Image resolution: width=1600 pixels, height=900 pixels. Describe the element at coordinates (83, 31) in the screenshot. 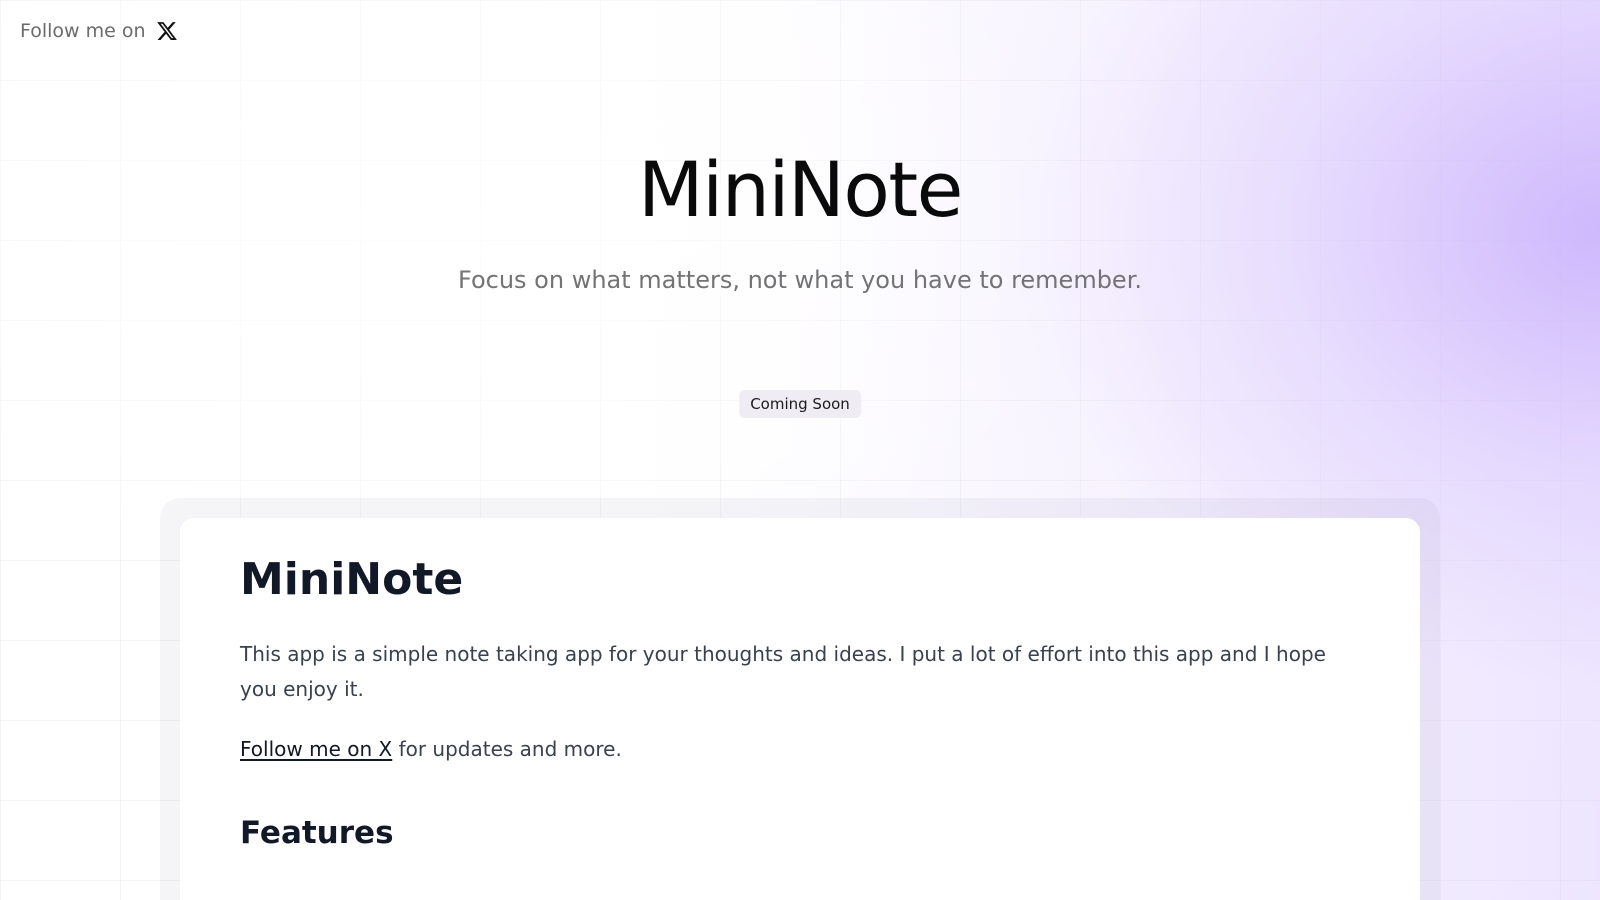

I see `follow-label: Follow me on` at that location.